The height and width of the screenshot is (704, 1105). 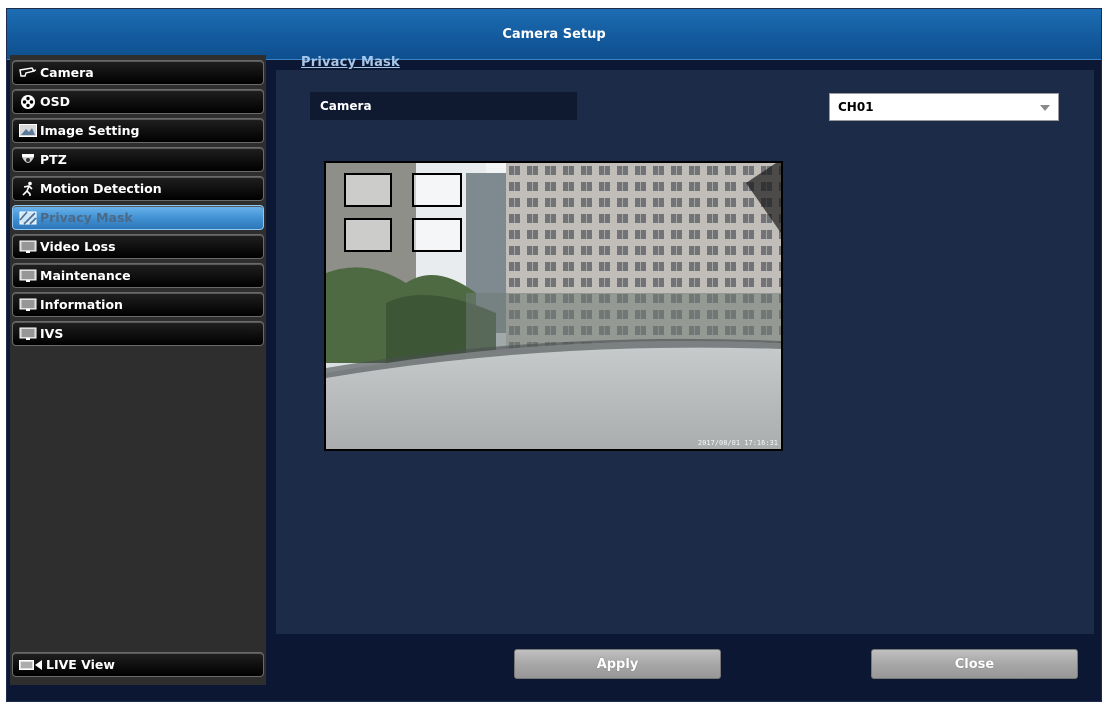 I want to click on sidebar-item-video-loss: Video Loss, so click(x=138, y=246).